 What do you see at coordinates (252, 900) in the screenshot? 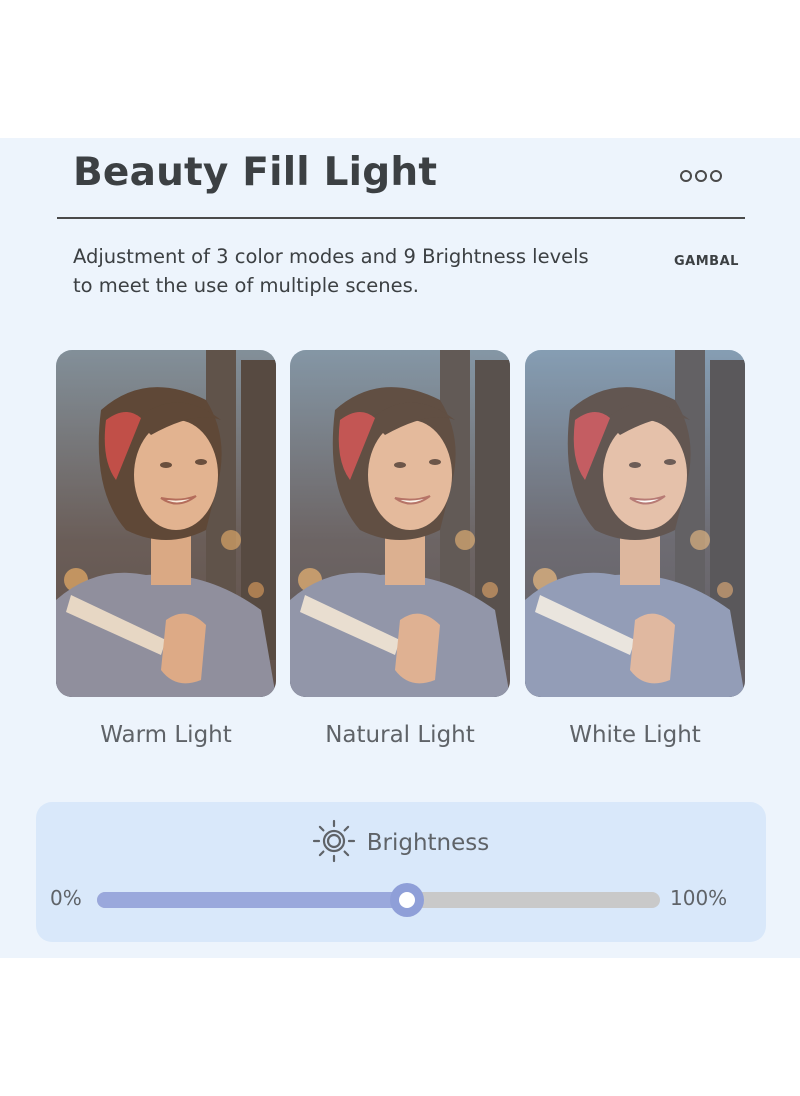
I see `brightness-slider-fill` at bounding box center [252, 900].